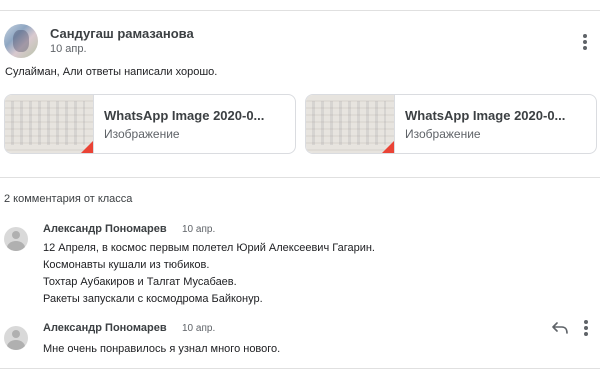 This screenshot has height=371, width=600. I want to click on comment-text-line: Космонавты кушали из тюбиков., so click(126, 265).